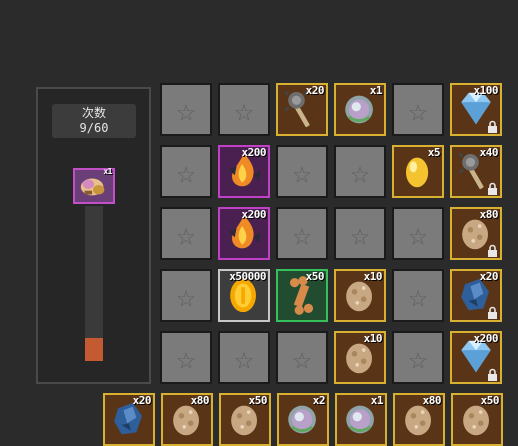  What do you see at coordinates (476, 109) in the screenshot?
I see `item-slot: x100` at bounding box center [476, 109].